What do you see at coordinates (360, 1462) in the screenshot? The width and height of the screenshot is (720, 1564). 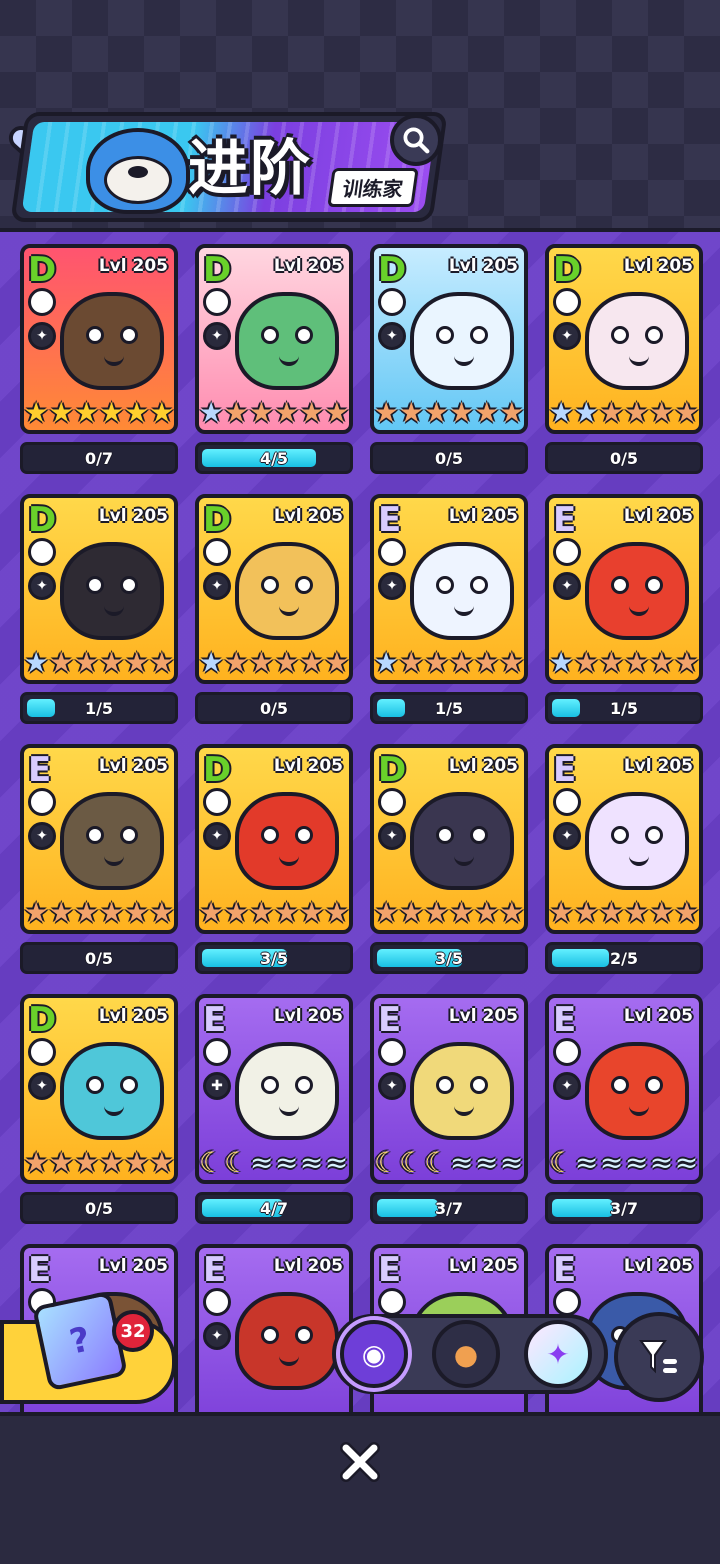 I see `close-button` at bounding box center [360, 1462].